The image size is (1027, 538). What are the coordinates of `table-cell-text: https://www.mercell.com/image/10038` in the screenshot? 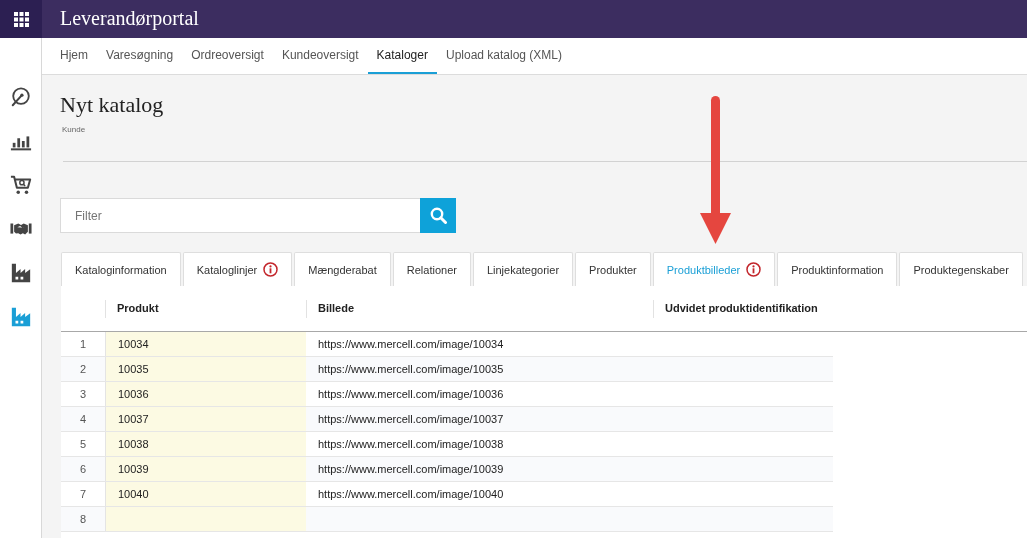 It's located at (411, 444).